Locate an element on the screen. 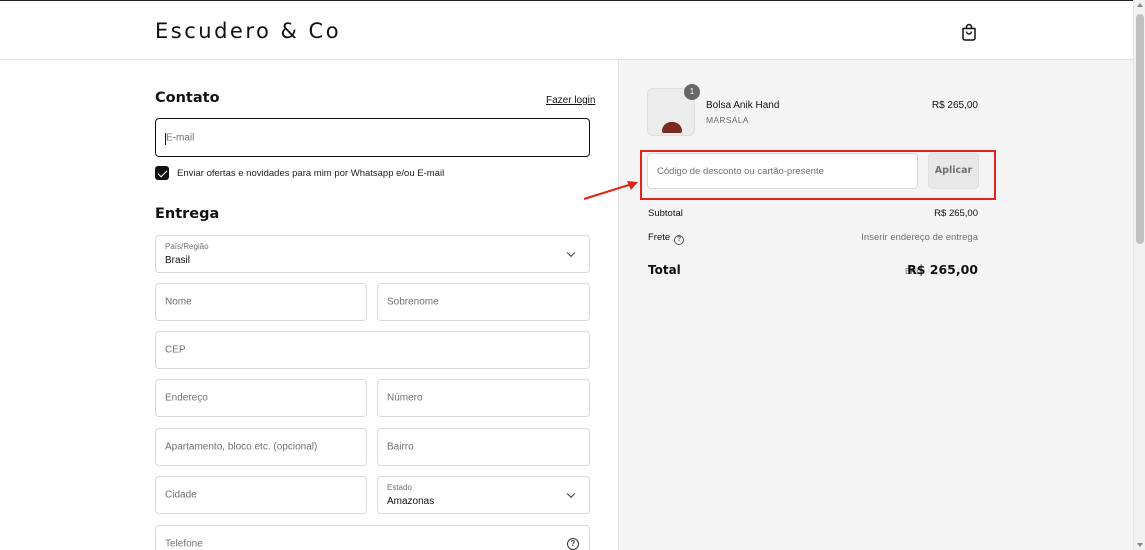  last-name-placeholder: Sobrenome is located at coordinates (413, 302).